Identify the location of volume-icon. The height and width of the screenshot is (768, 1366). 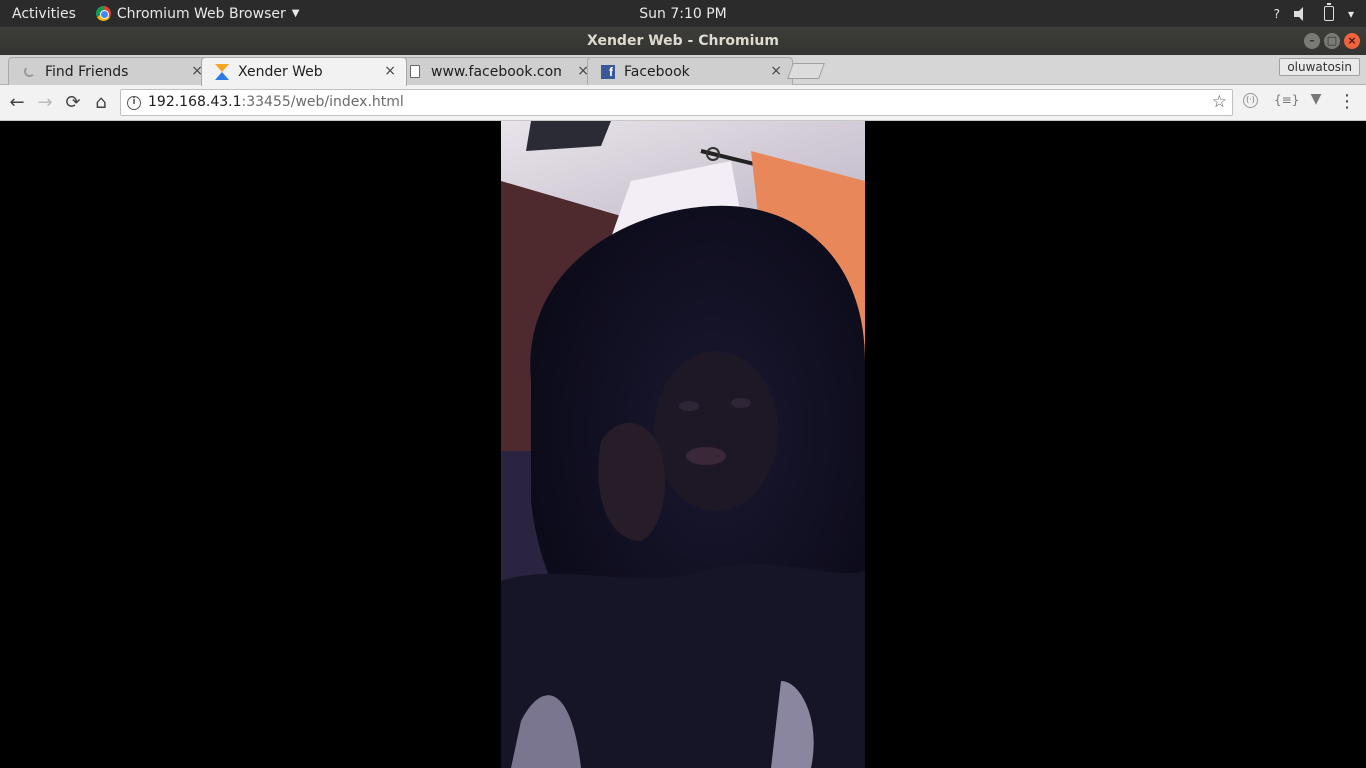
(1301, 13).